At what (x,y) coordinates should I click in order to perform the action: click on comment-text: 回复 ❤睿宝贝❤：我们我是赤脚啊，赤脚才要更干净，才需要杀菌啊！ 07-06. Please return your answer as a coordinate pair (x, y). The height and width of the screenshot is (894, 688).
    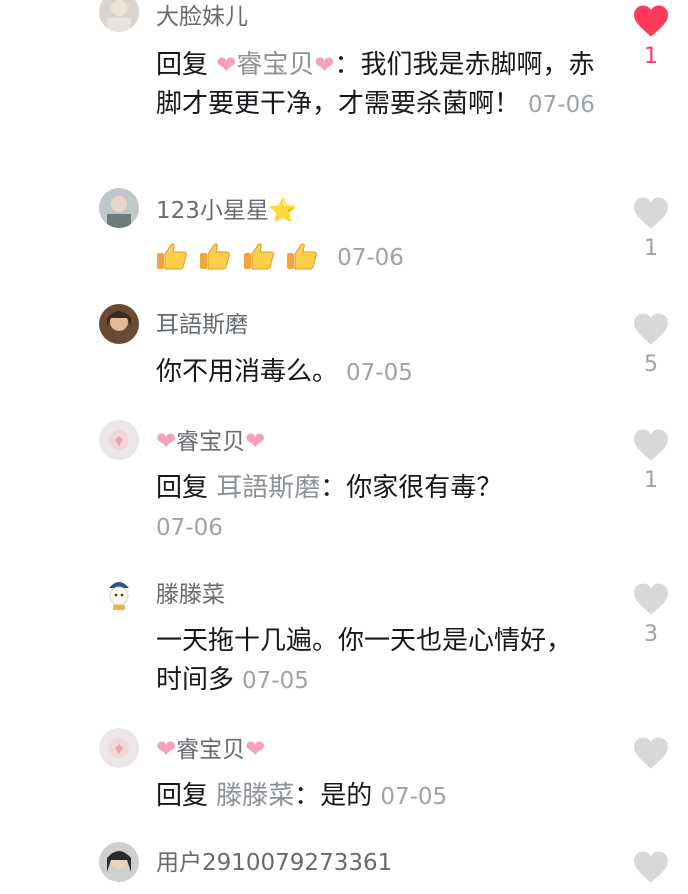
    Looking at the image, I should click on (386, 85).